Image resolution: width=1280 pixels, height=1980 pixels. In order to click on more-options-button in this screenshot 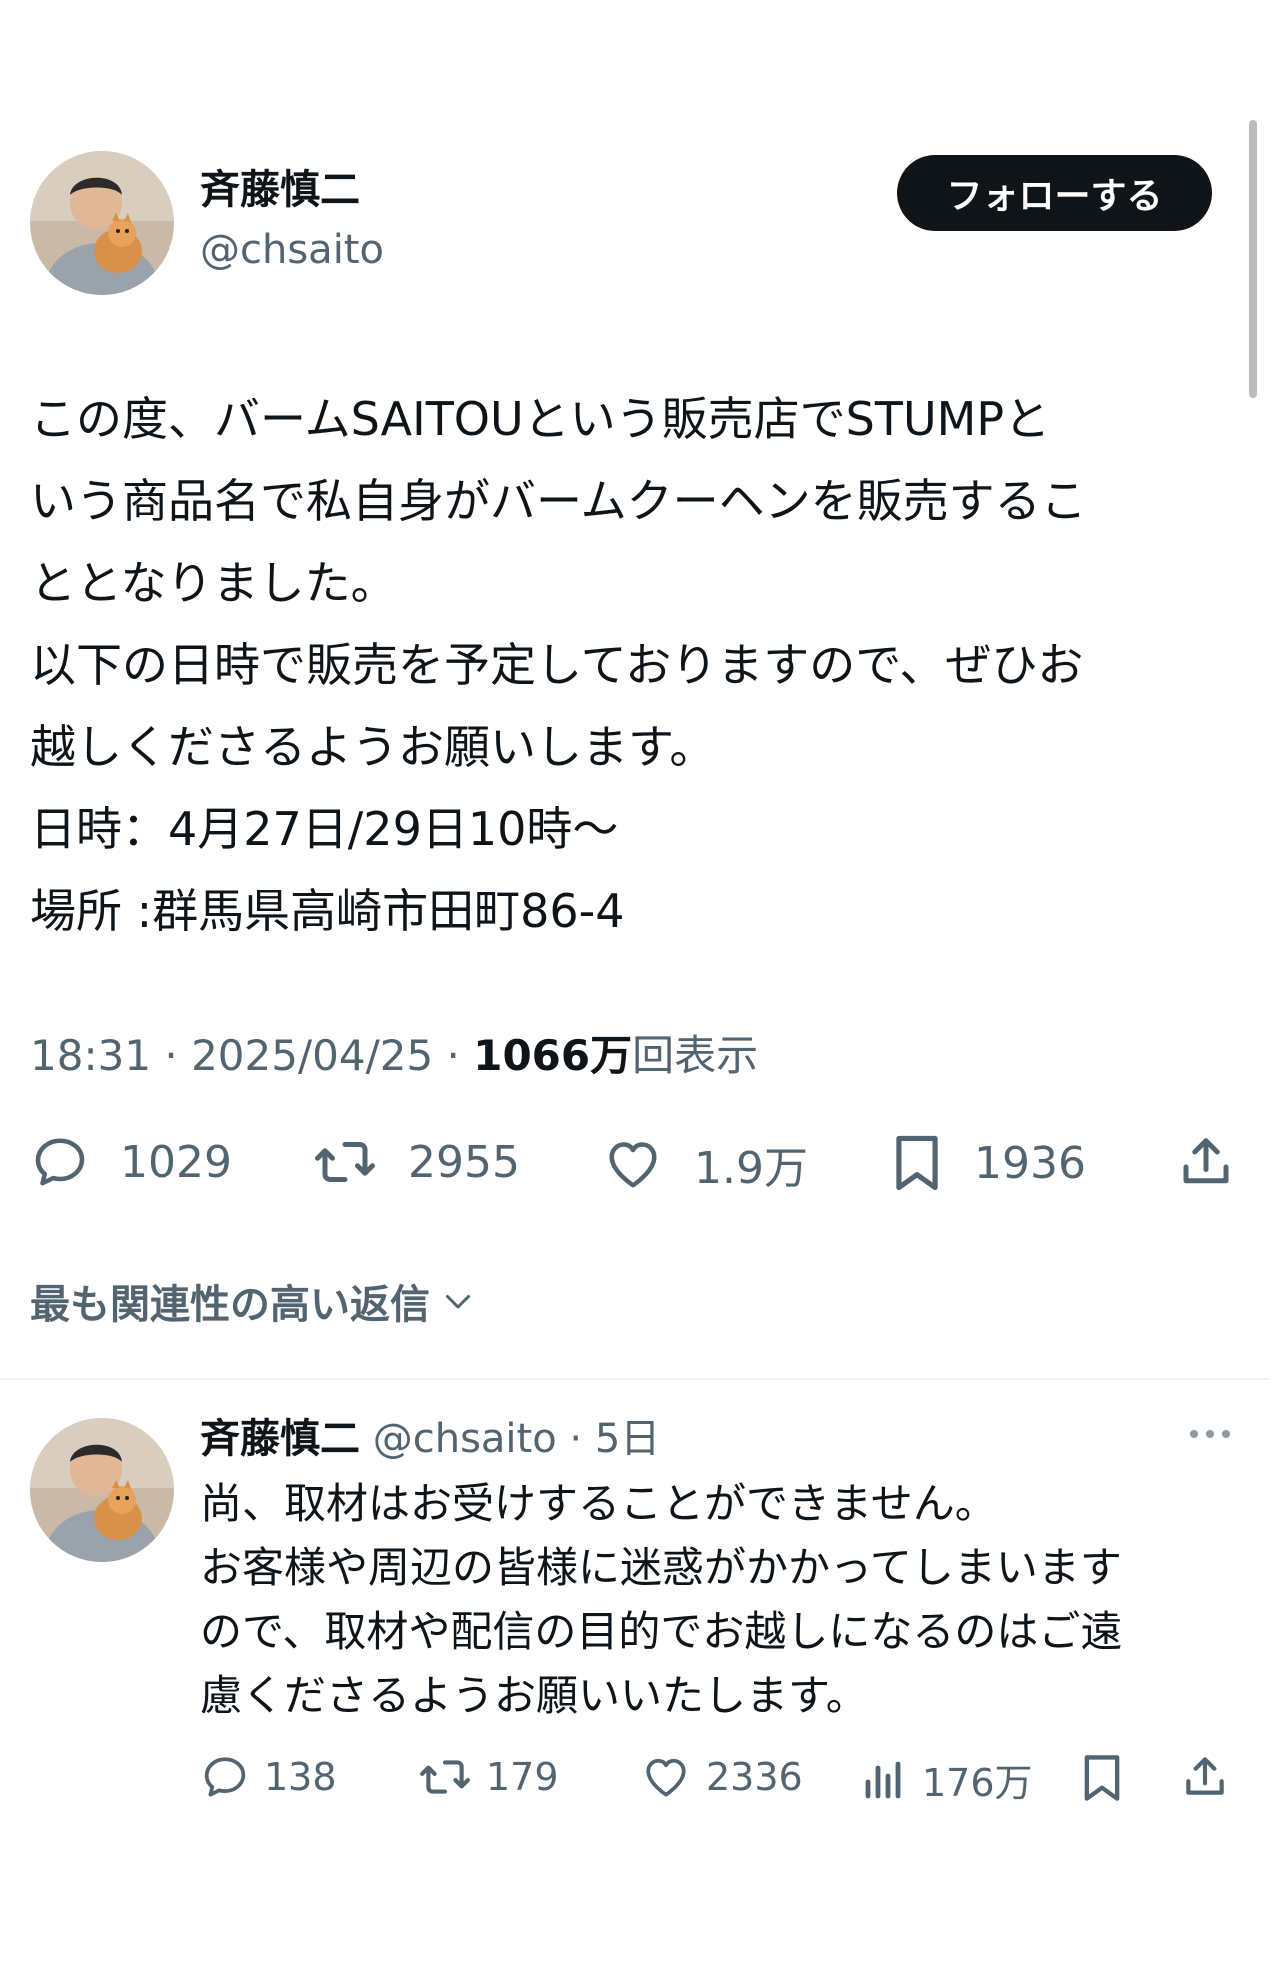, I will do `click(1210, 1436)`.